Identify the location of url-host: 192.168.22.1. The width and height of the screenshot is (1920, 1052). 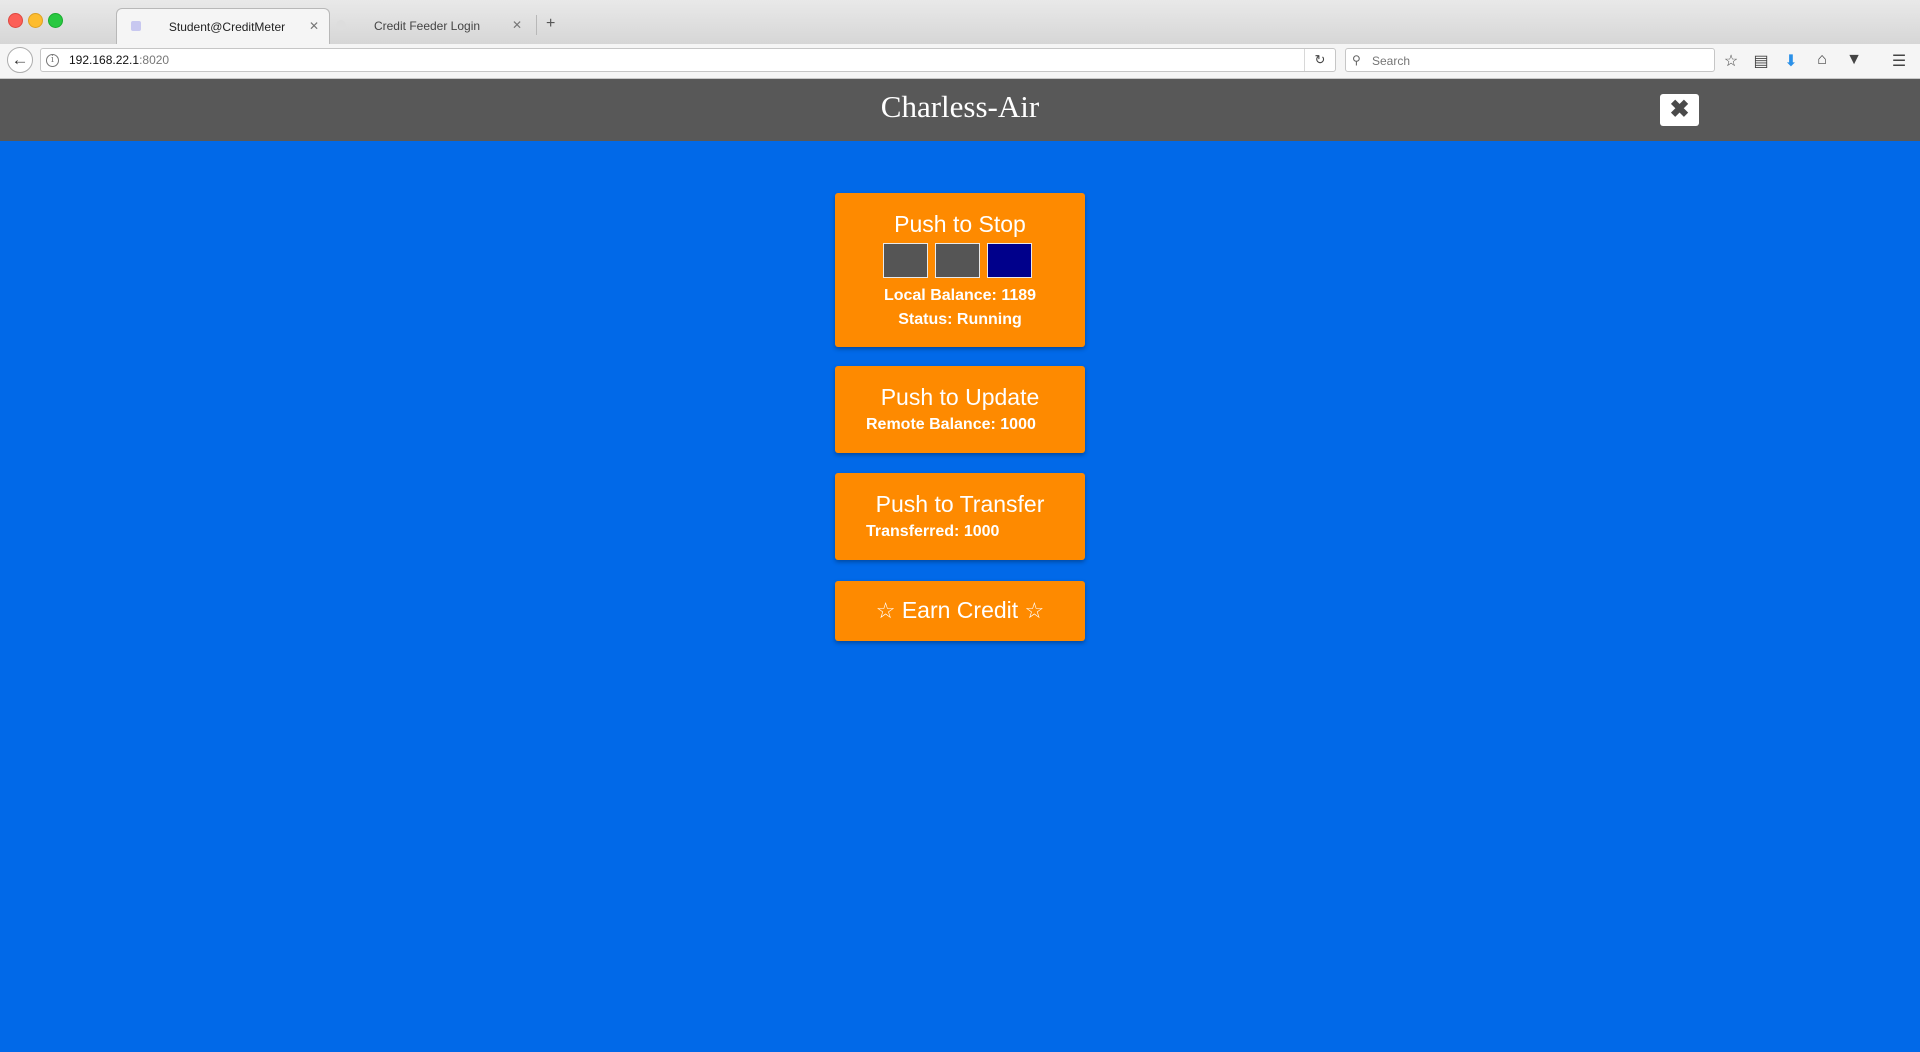
(104, 60).